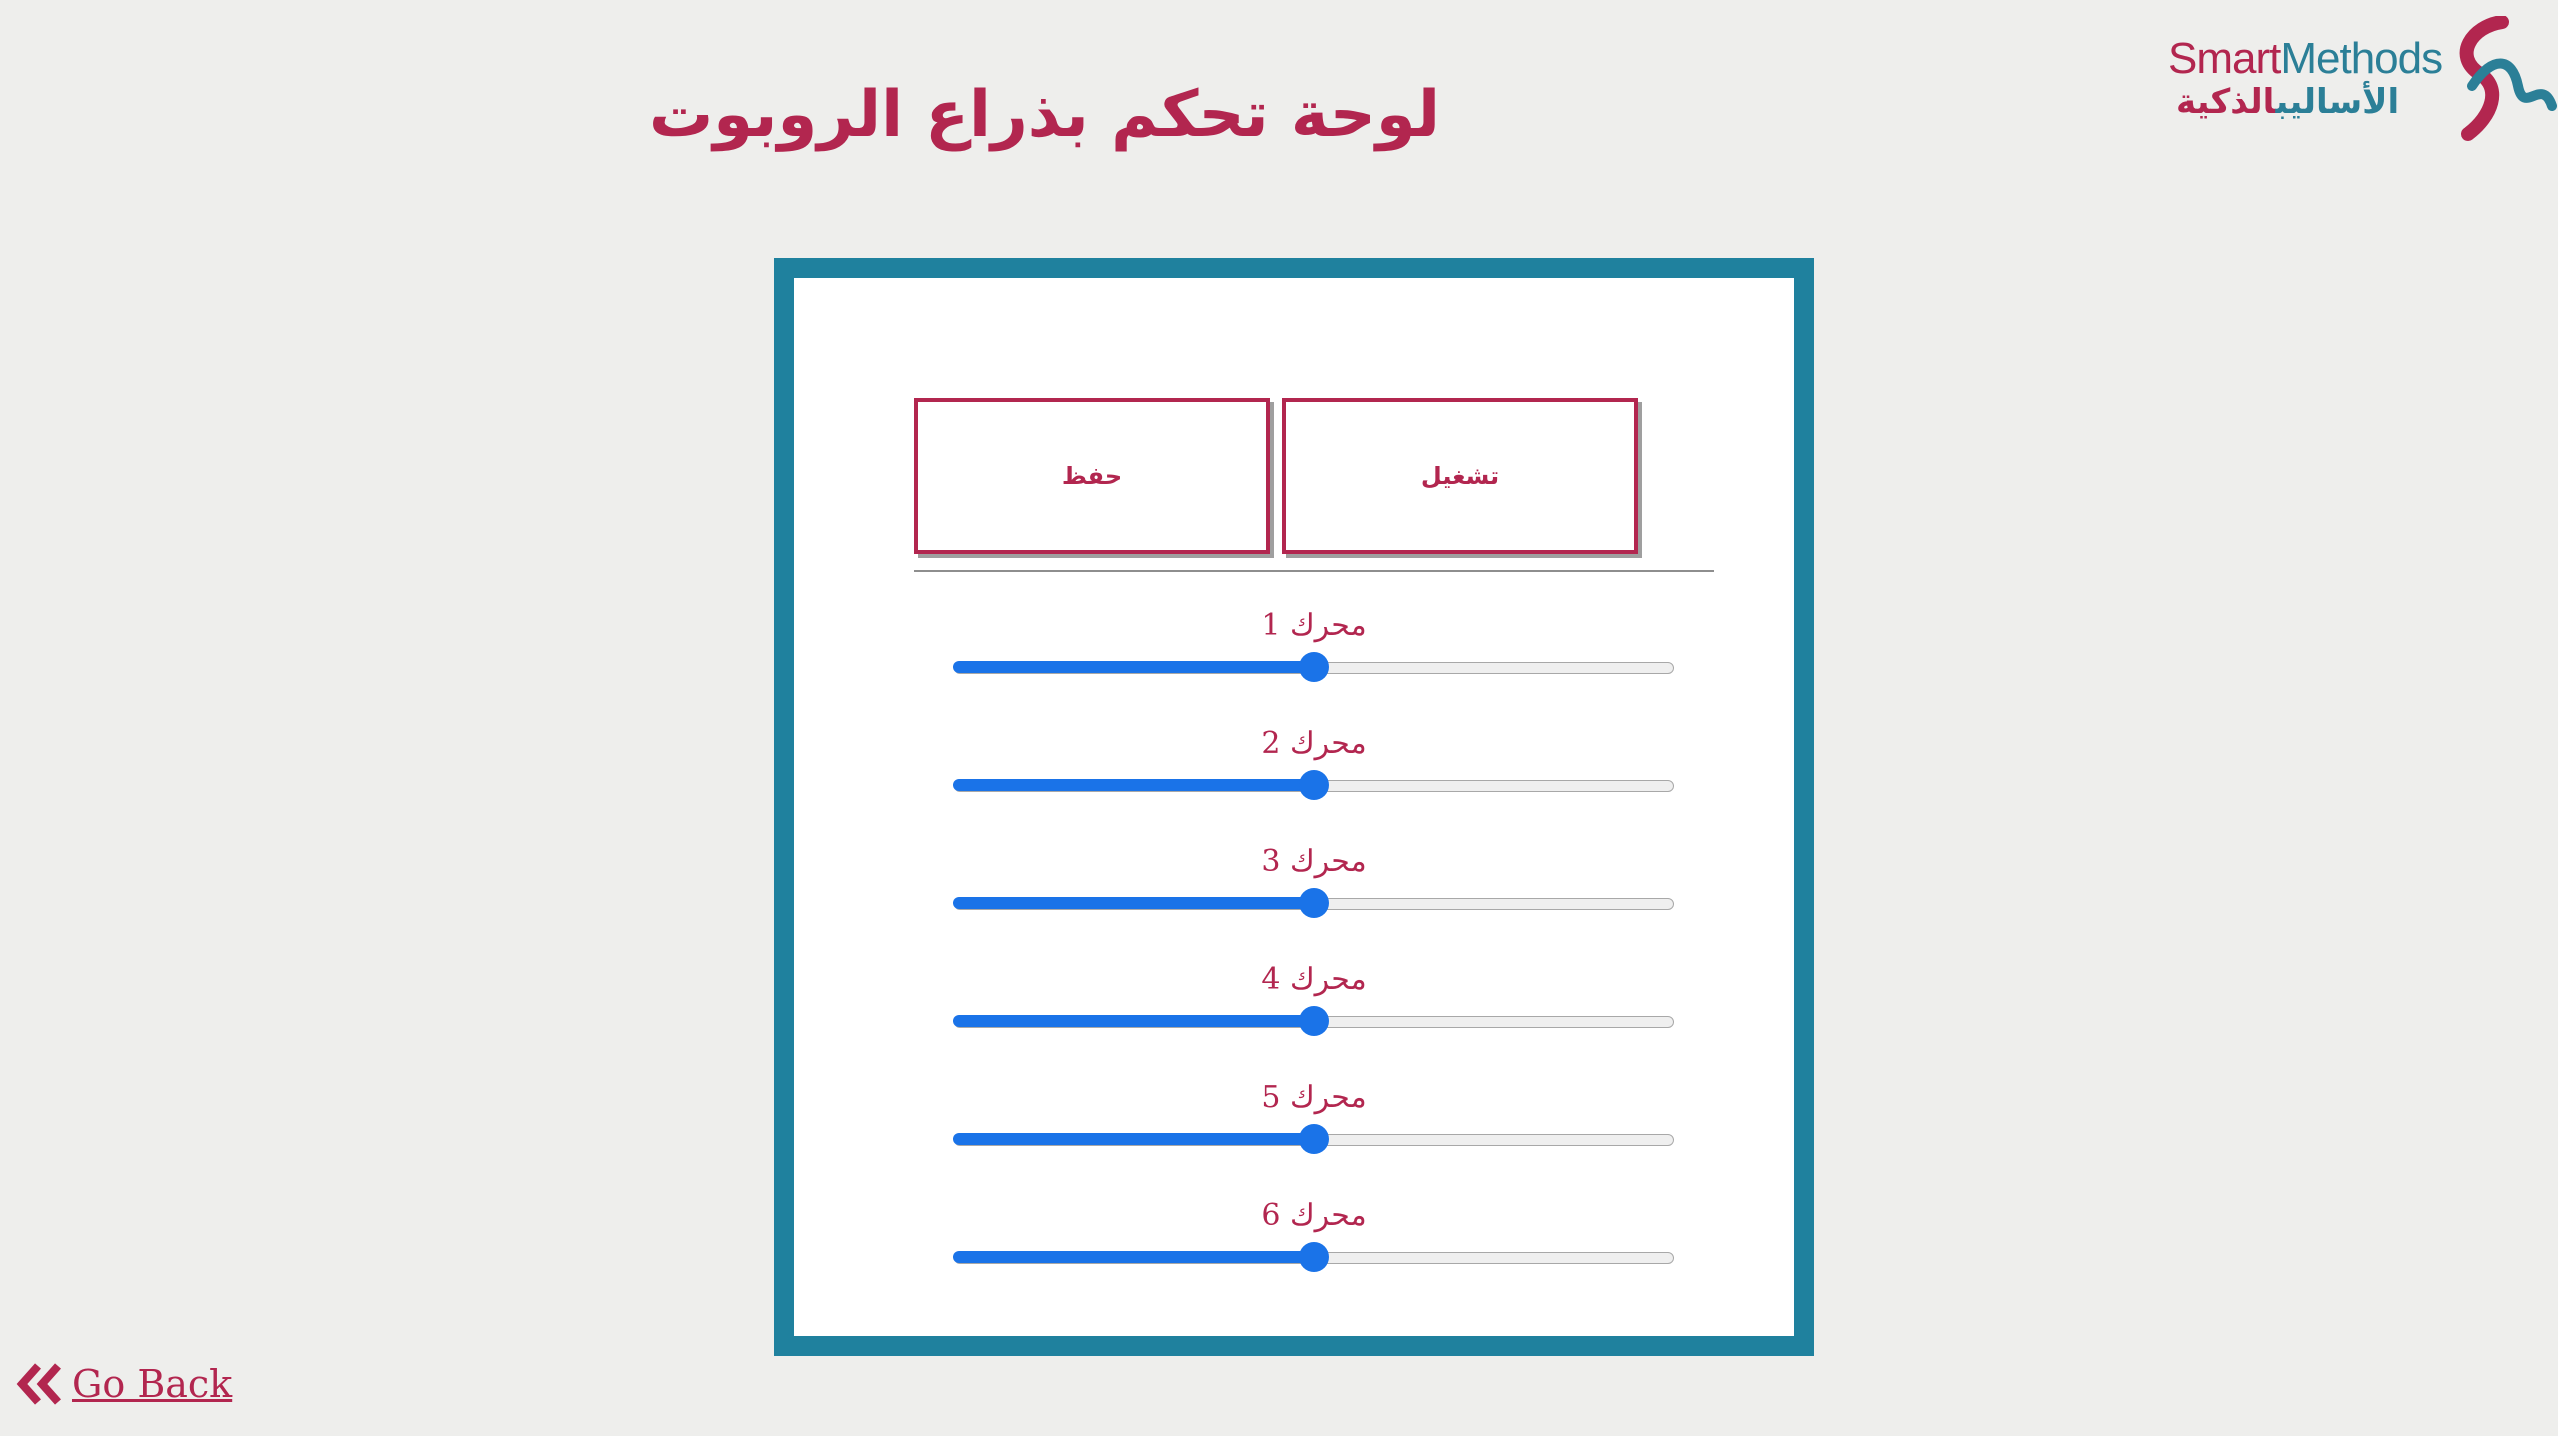 The width and height of the screenshot is (2558, 1436). Describe the element at coordinates (1314, 571) in the screenshot. I see `divider` at that location.